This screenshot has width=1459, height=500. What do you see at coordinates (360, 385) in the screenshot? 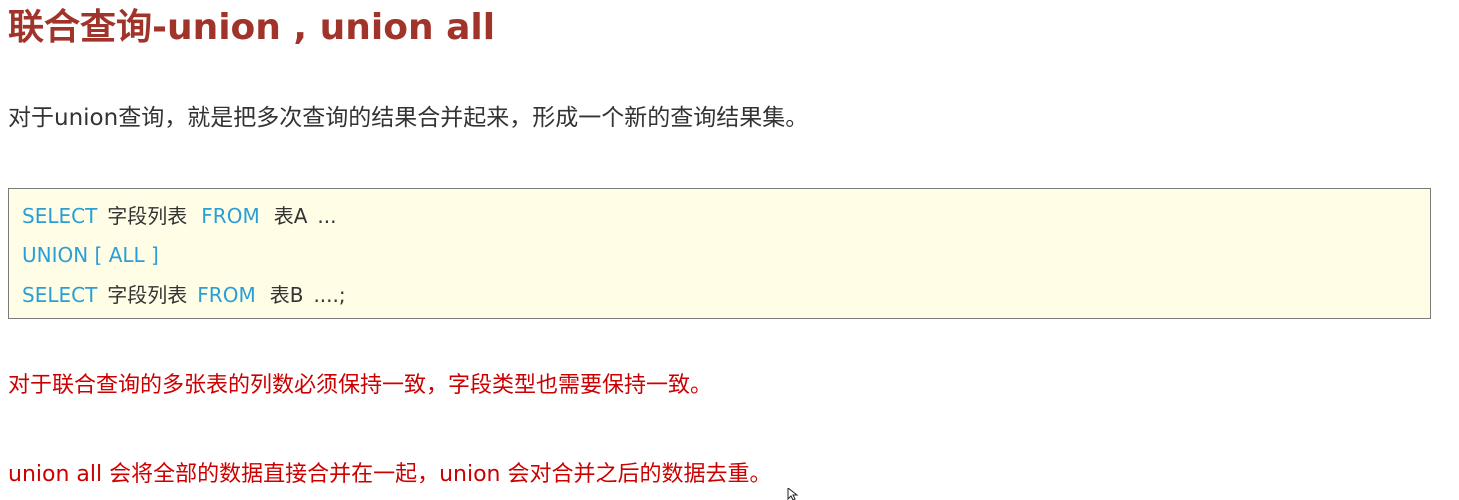
I see `note-column-consistency: 对于联合查询的多张表的列数必须保持一致，字段类型也需要保持一致。` at bounding box center [360, 385].